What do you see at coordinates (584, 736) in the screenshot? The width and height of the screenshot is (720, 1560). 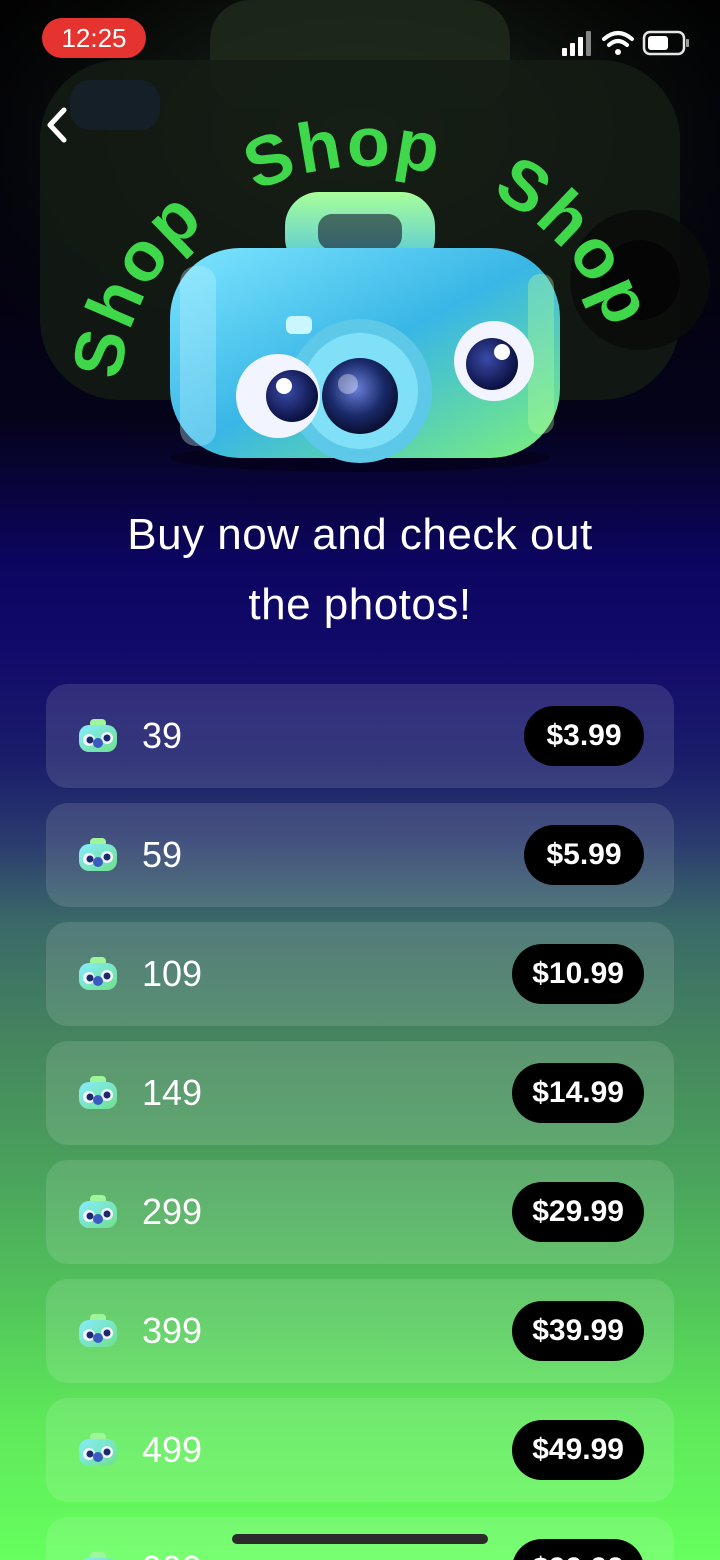 I see `price-button: $3.99` at bounding box center [584, 736].